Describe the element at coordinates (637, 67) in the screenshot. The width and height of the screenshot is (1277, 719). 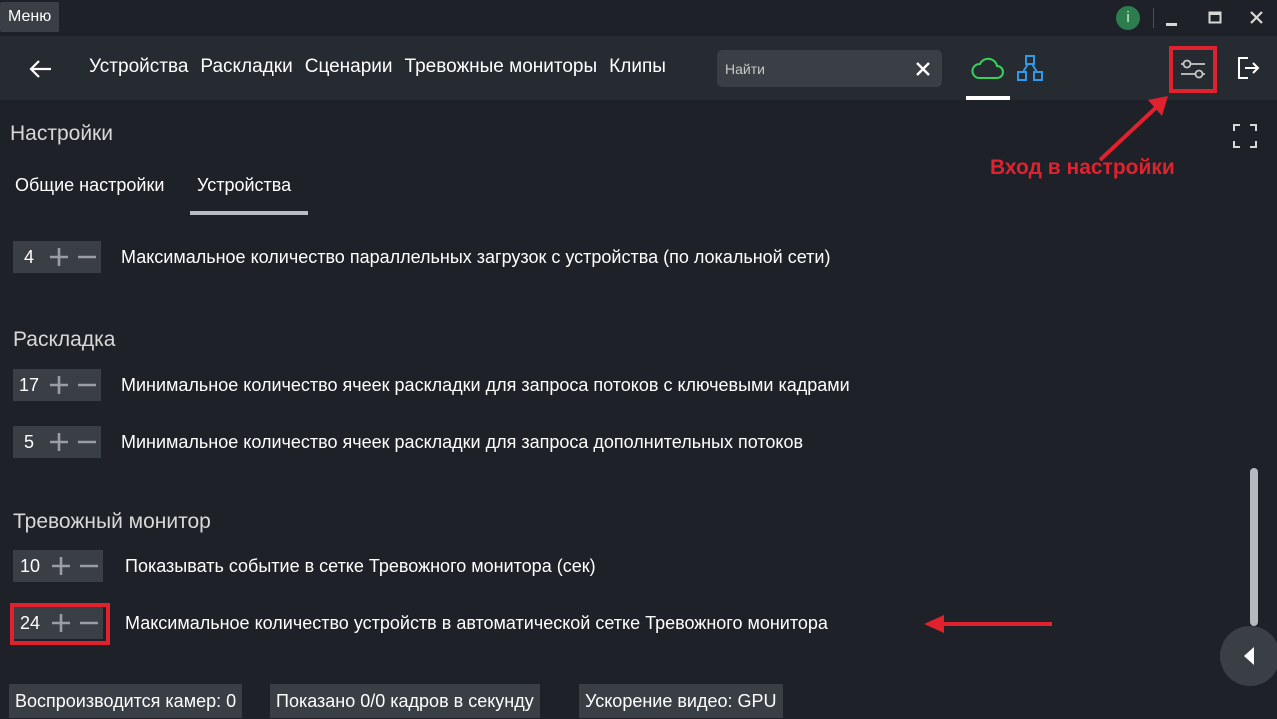
I see `tab-clips: Клипы` at that location.